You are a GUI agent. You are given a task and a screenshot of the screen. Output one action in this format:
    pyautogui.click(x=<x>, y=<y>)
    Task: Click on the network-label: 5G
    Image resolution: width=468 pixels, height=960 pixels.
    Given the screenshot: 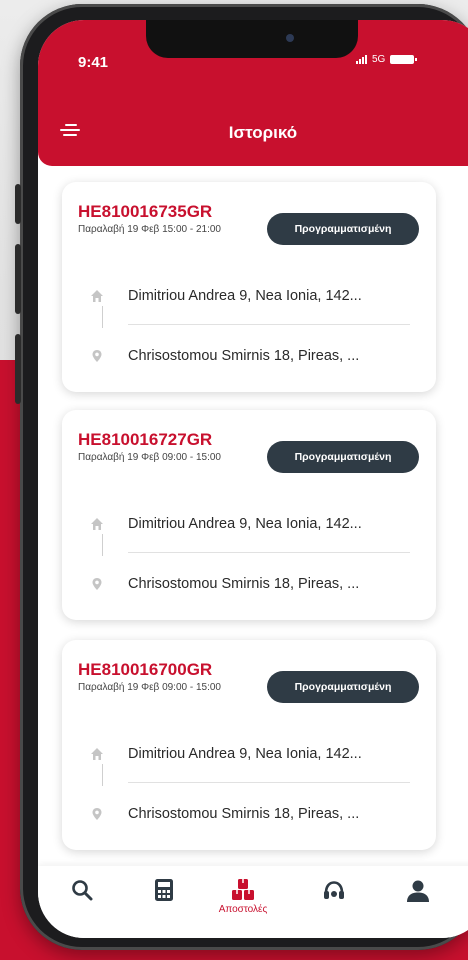 What is the action you would take?
    pyautogui.click(x=379, y=59)
    